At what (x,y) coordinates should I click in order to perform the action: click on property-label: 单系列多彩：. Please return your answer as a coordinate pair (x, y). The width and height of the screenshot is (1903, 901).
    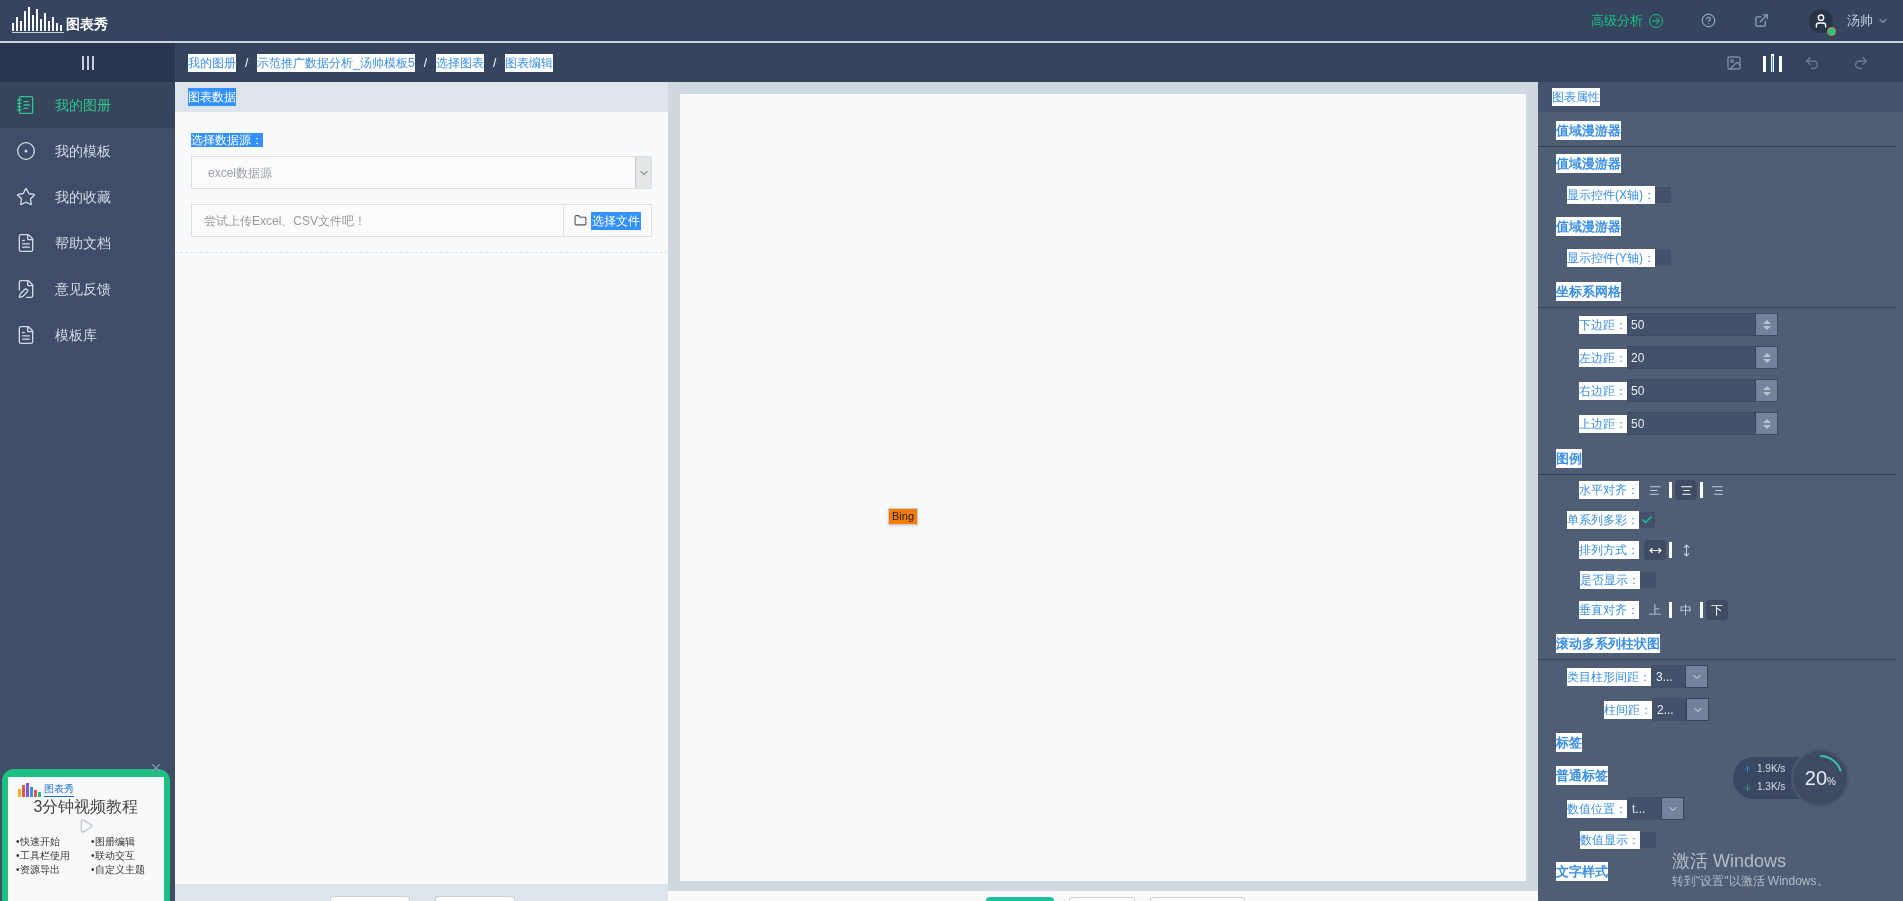
    Looking at the image, I should click on (1603, 520).